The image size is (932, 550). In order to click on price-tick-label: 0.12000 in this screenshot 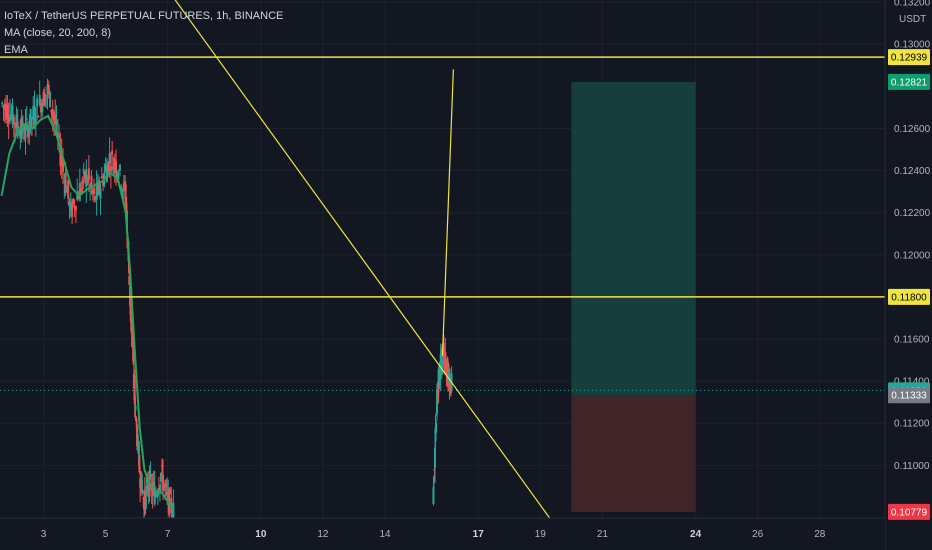, I will do `click(912, 255)`.